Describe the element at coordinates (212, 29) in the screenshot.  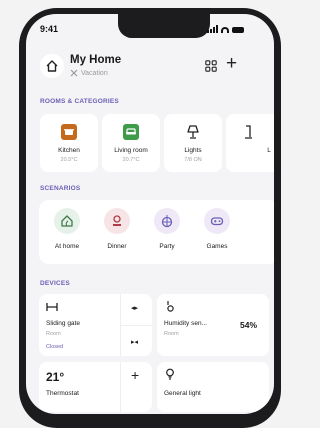
I see `signal-icon` at that location.